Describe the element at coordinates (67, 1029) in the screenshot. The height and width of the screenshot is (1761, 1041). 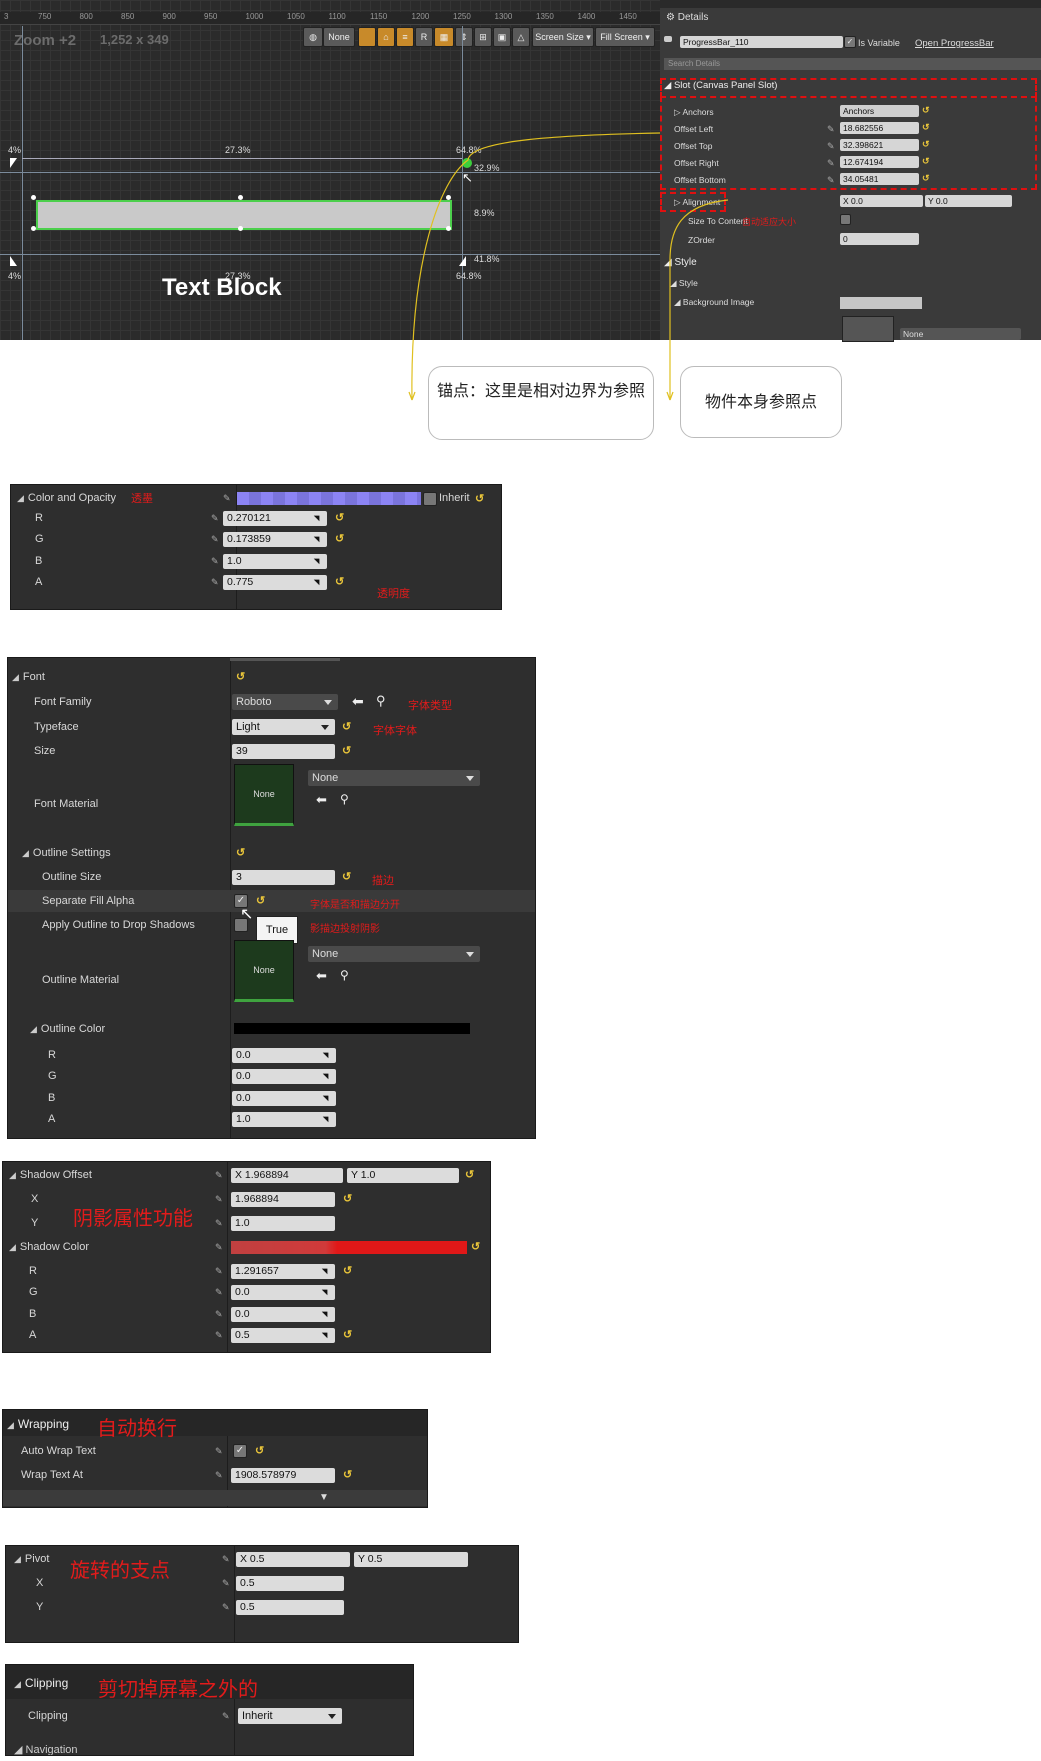
I see `outline-color-header: ◢ Outline Color` at that location.